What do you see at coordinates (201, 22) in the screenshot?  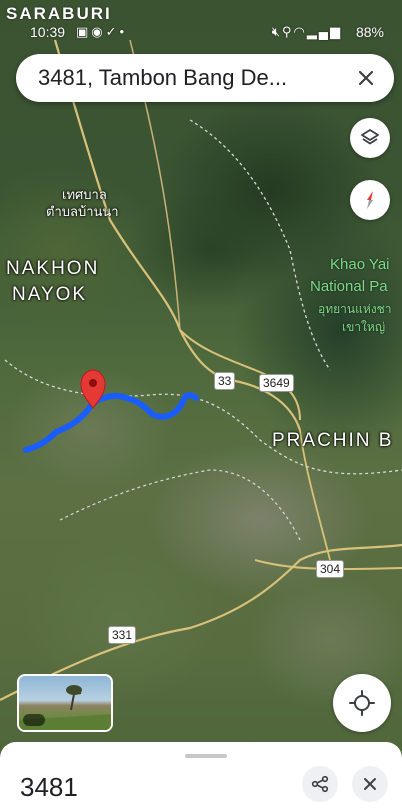 I see `status-bar: SARABURI 10:39 ▣◉✓• 🔇︎⚲◠▂▄▆ 88%` at bounding box center [201, 22].